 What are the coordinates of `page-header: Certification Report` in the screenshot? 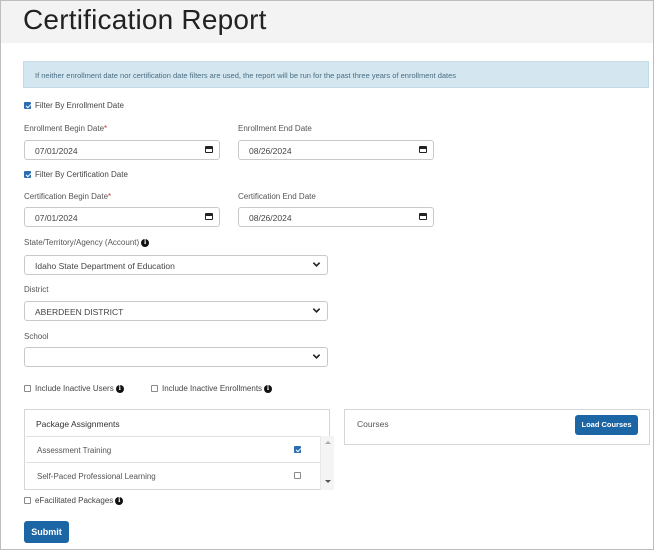 It's located at (327, 22).